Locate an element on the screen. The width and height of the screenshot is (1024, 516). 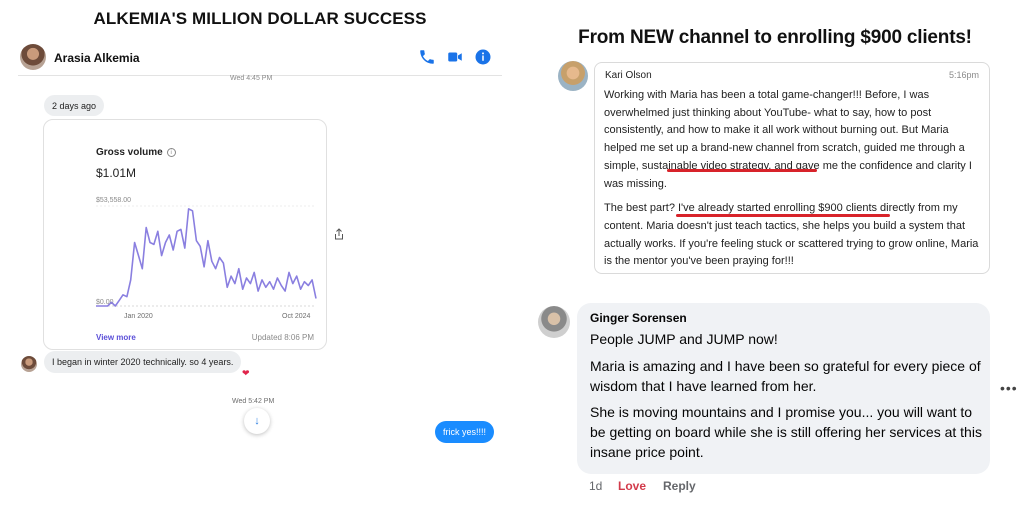
phone-icon is located at coordinates (427, 57).